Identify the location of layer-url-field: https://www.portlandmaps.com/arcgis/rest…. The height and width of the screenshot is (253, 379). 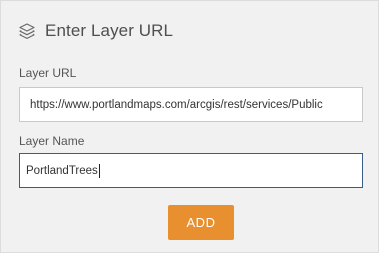
(191, 104).